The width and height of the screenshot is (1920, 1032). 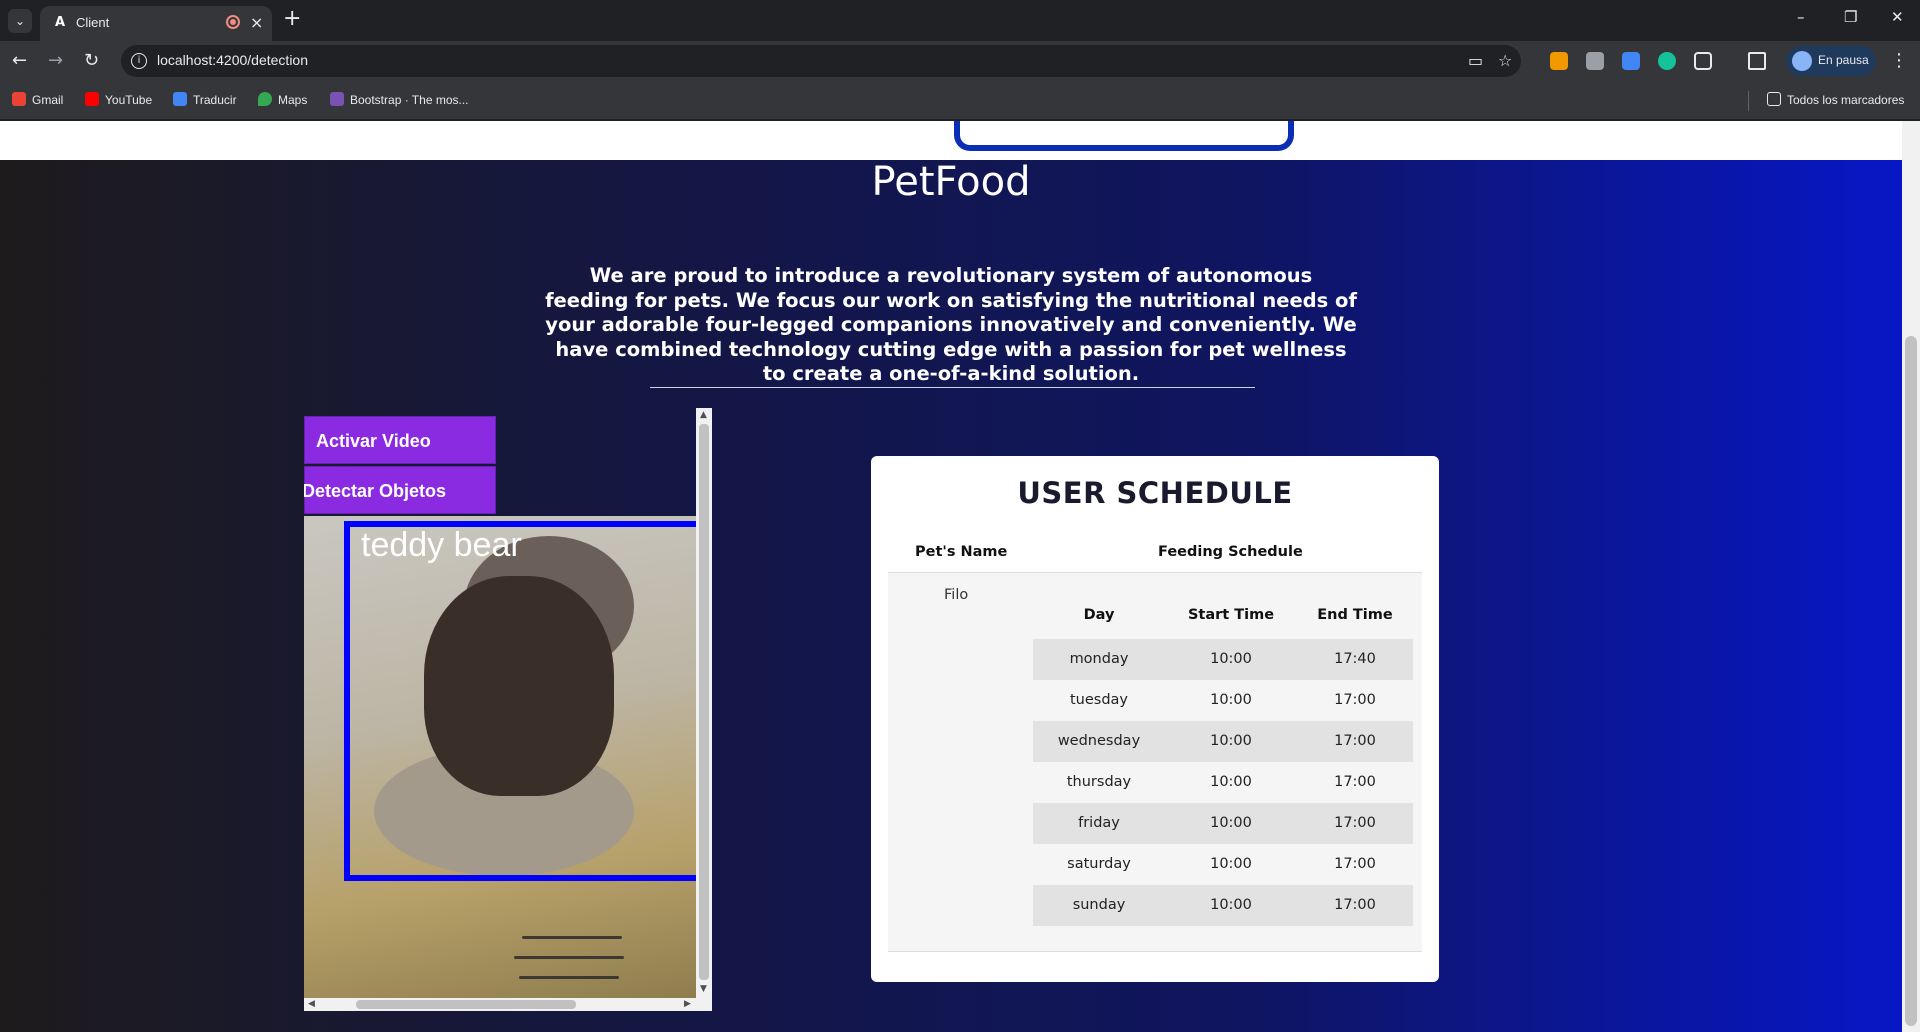 What do you see at coordinates (1099, 700) in the screenshot?
I see `day-cell: tuesday` at bounding box center [1099, 700].